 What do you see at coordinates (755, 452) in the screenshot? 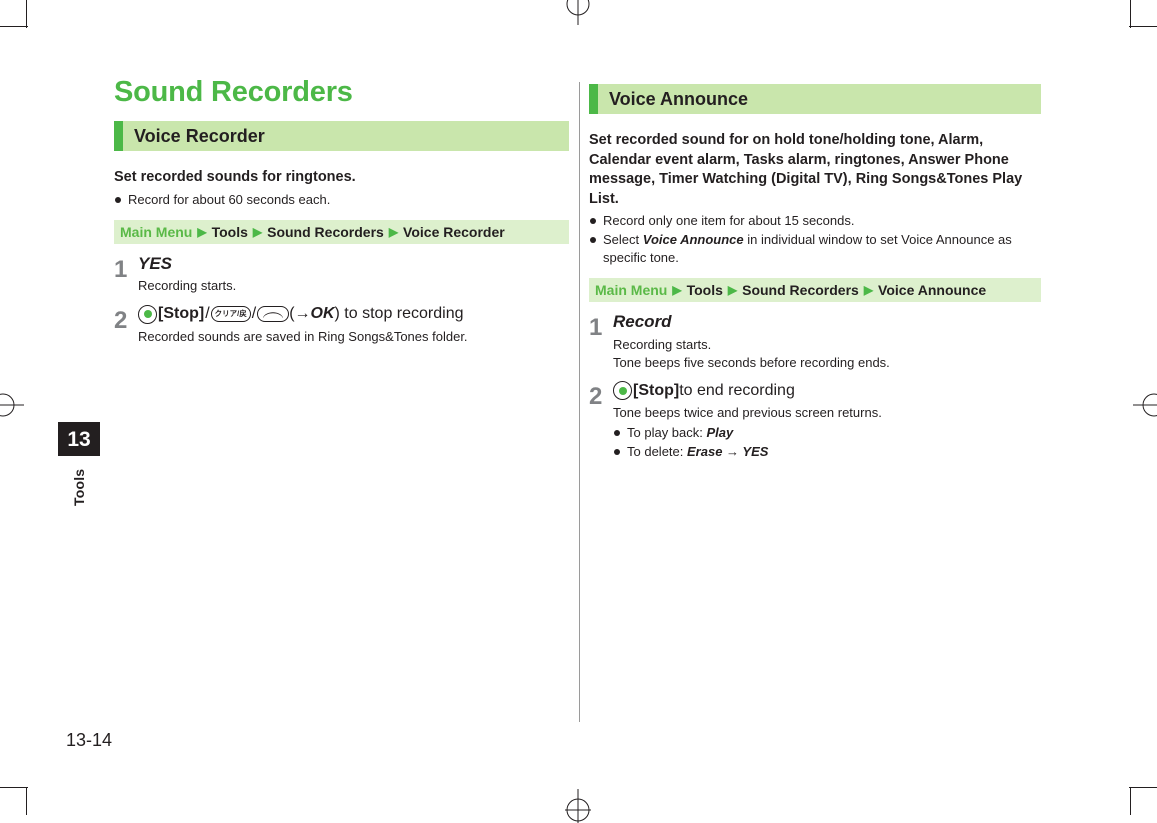
I see `sub-bullet-emphasis-2: YES` at bounding box center [755, 452].